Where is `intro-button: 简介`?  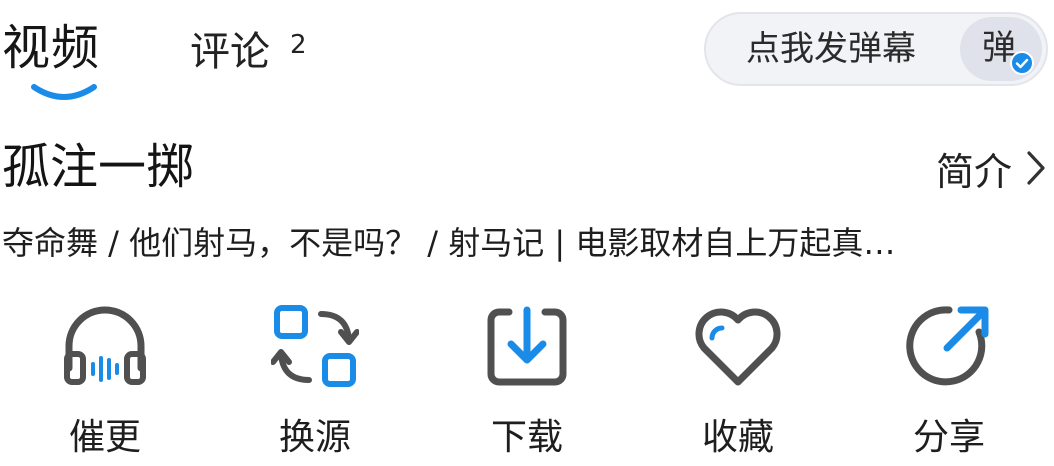 intro-button: 简介 is located at coordinates (992, 168).